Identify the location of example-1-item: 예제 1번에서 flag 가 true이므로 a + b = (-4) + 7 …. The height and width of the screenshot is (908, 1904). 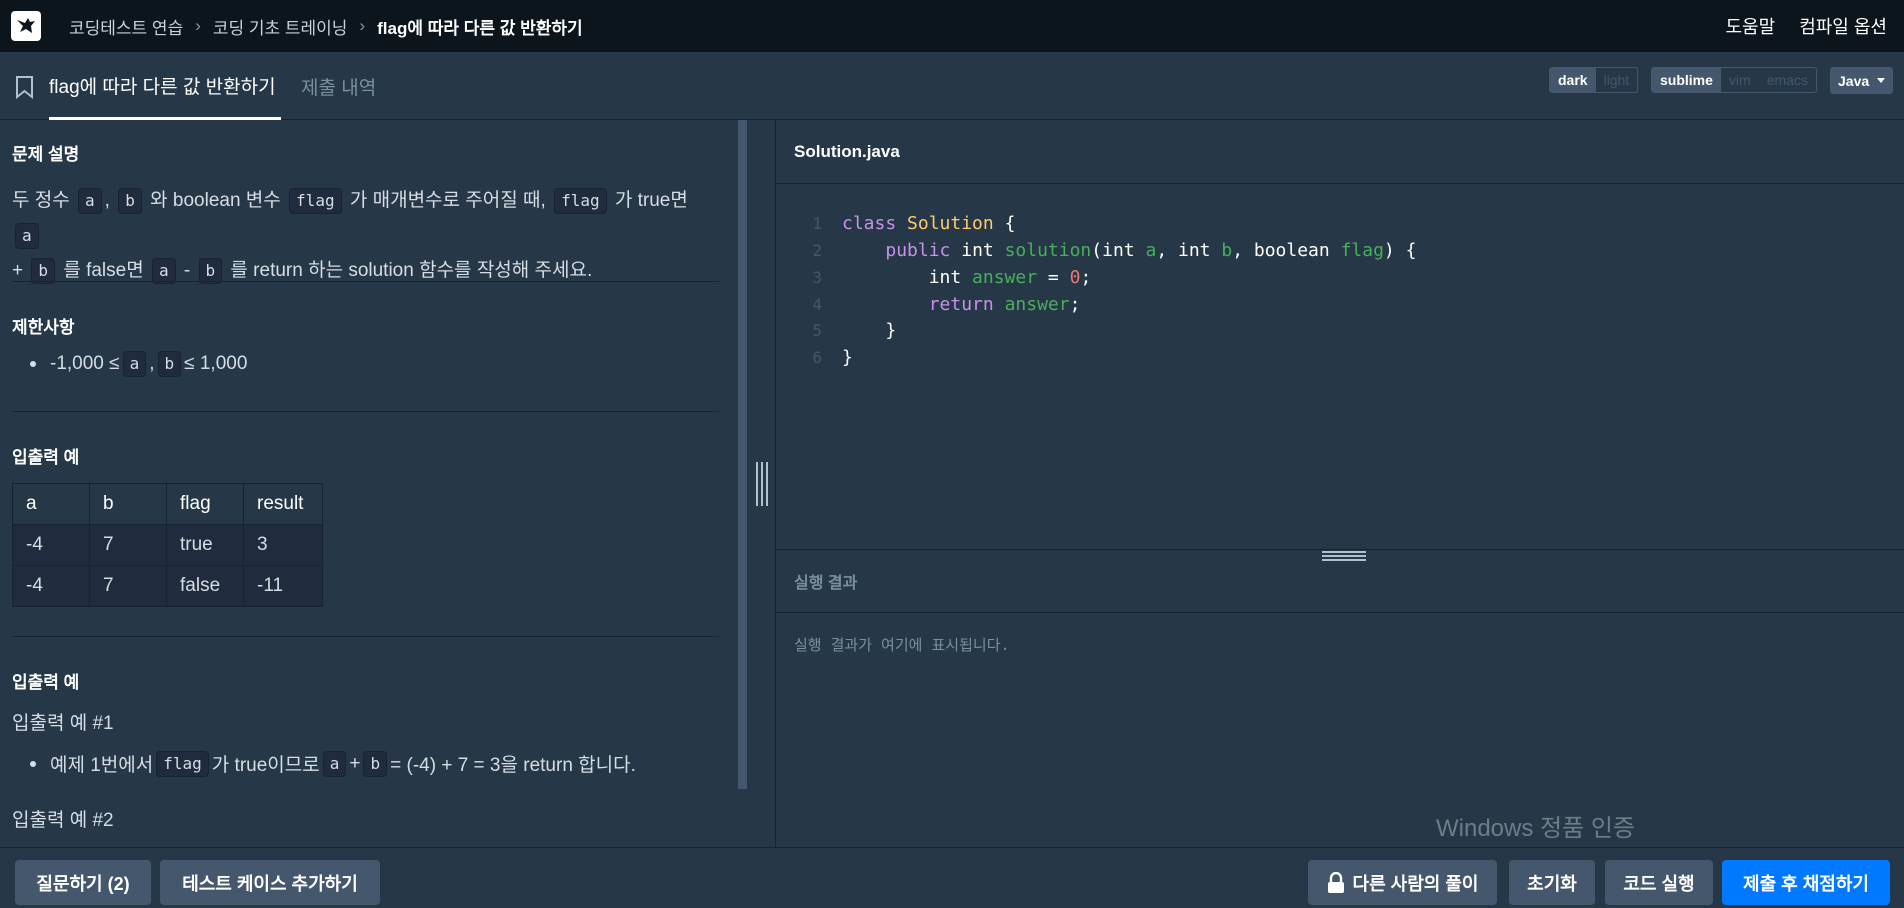
(318, 763).